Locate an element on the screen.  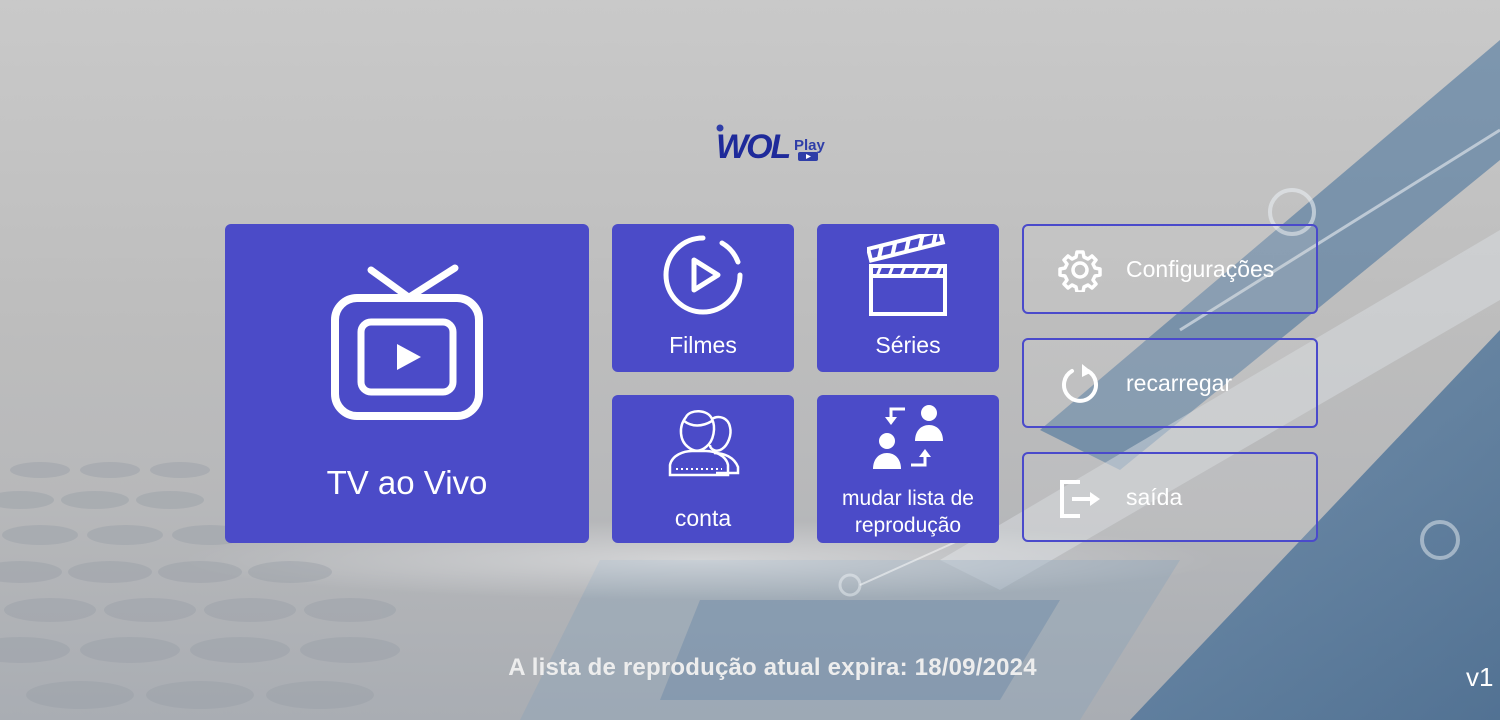
settings-button: Configurações is located at coordinates (1170, 269).